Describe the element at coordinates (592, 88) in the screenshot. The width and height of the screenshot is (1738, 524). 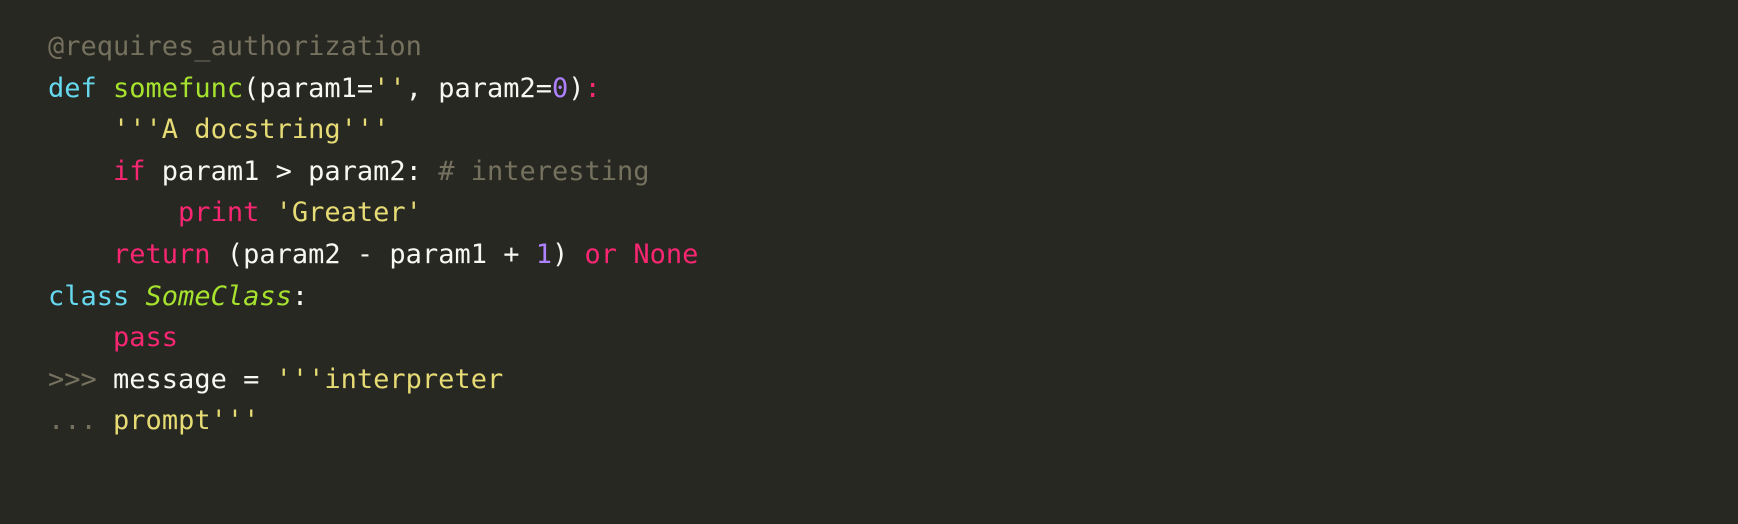
I see `token-colon: :` at that location.